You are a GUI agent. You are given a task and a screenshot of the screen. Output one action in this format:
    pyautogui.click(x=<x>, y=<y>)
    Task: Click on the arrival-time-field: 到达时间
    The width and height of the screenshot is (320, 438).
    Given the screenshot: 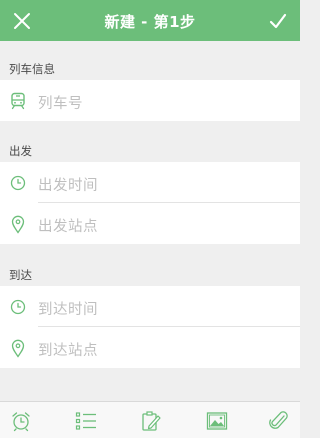 What is the action you would take?
    pyautogui.click(x=150, y=306)
    